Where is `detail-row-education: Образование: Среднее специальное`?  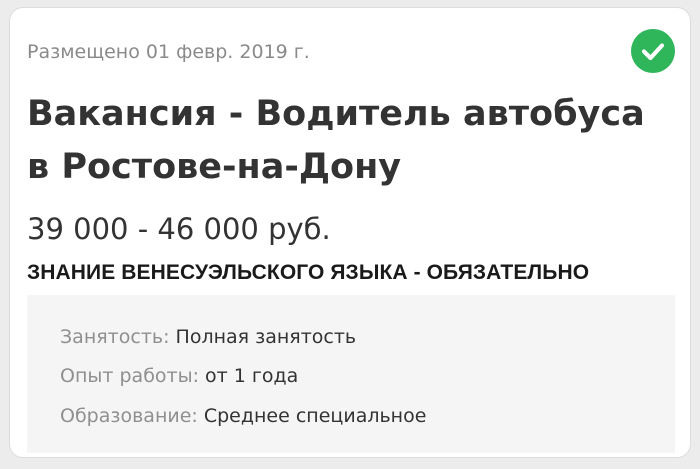
detail-row-education: Образование: Среднее специальное is located at coordinates (243, 416).